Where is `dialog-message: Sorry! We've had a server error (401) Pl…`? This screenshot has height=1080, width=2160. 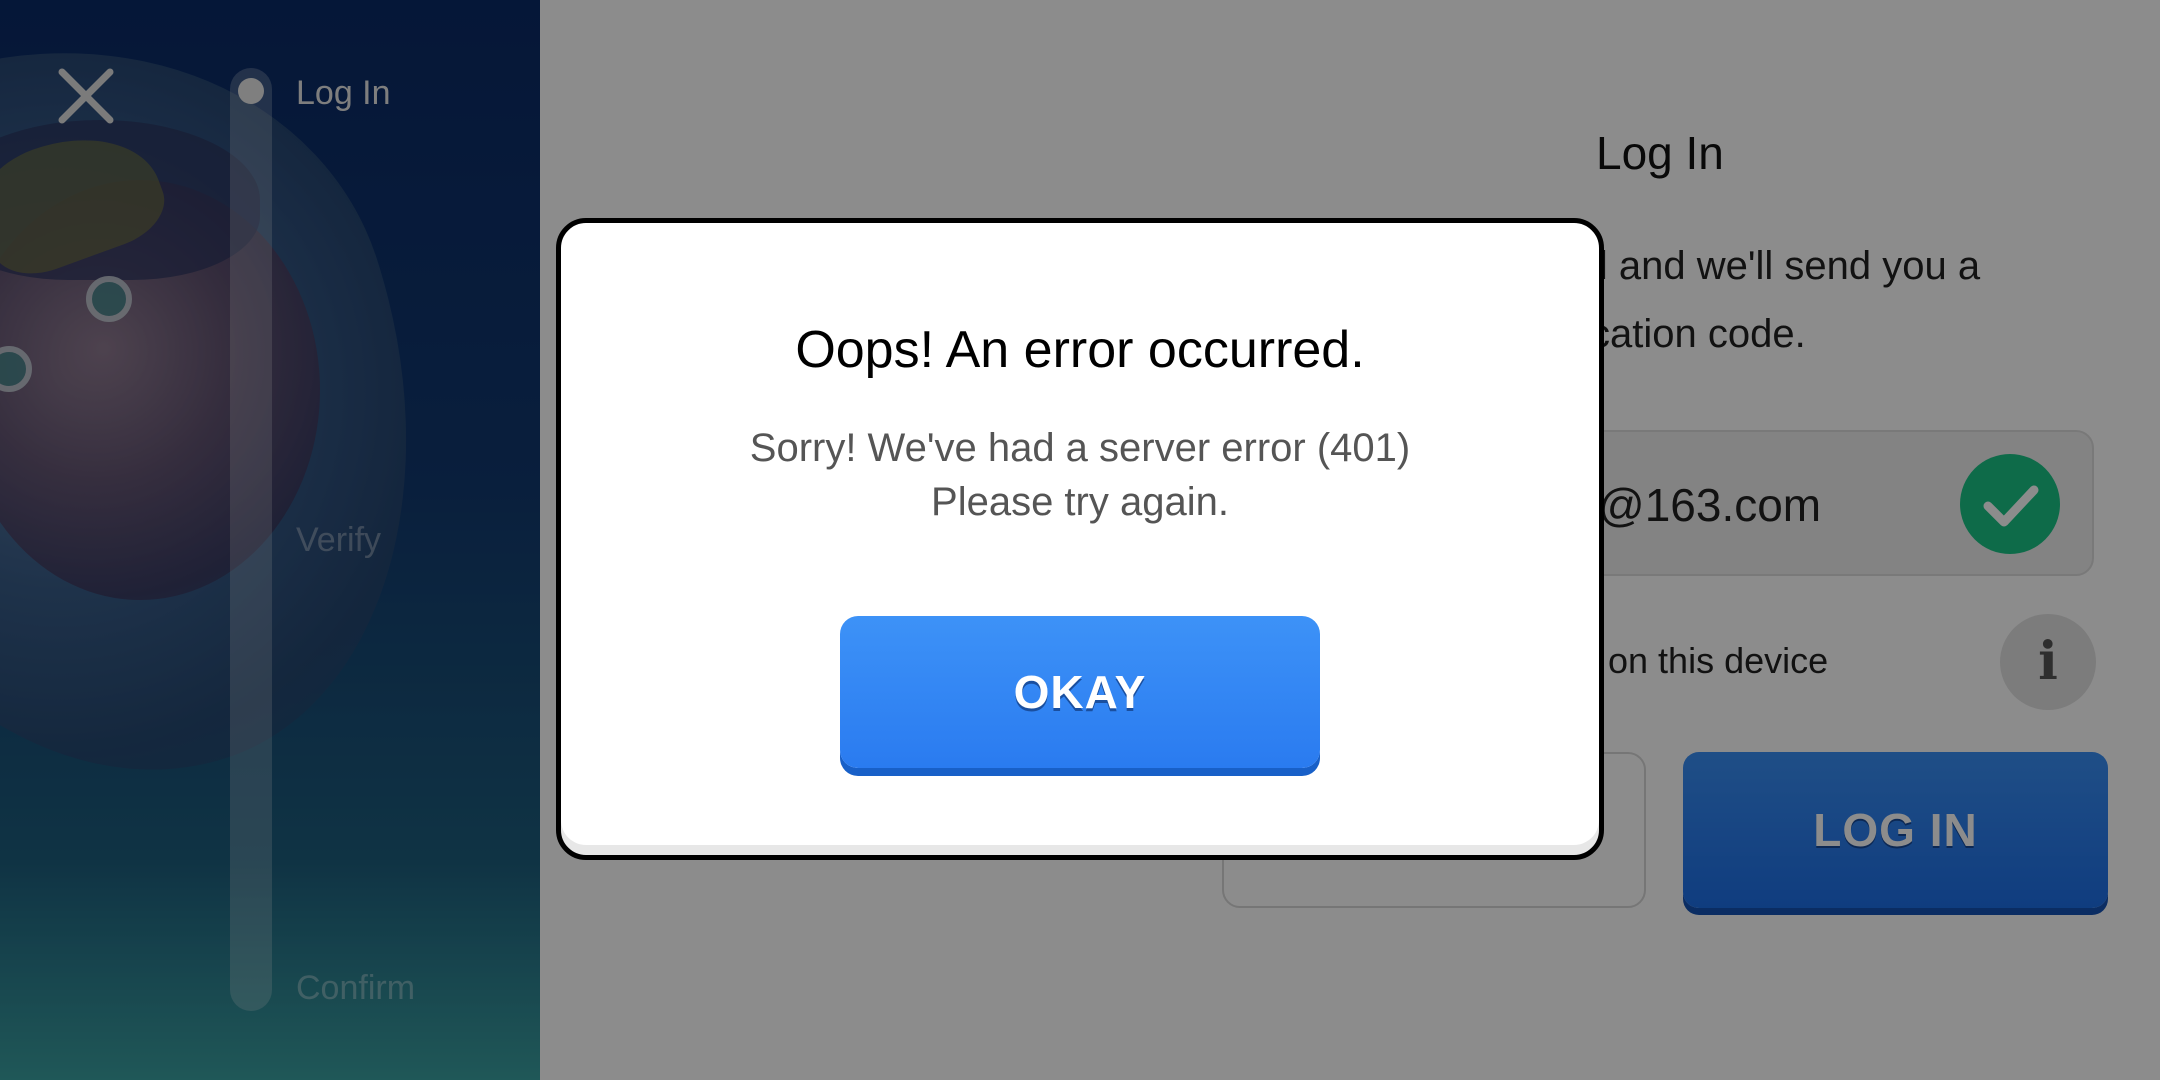 dialog-message: Sorry! We've had a server error (401) Pl… is located at coordinates (1080, 475).